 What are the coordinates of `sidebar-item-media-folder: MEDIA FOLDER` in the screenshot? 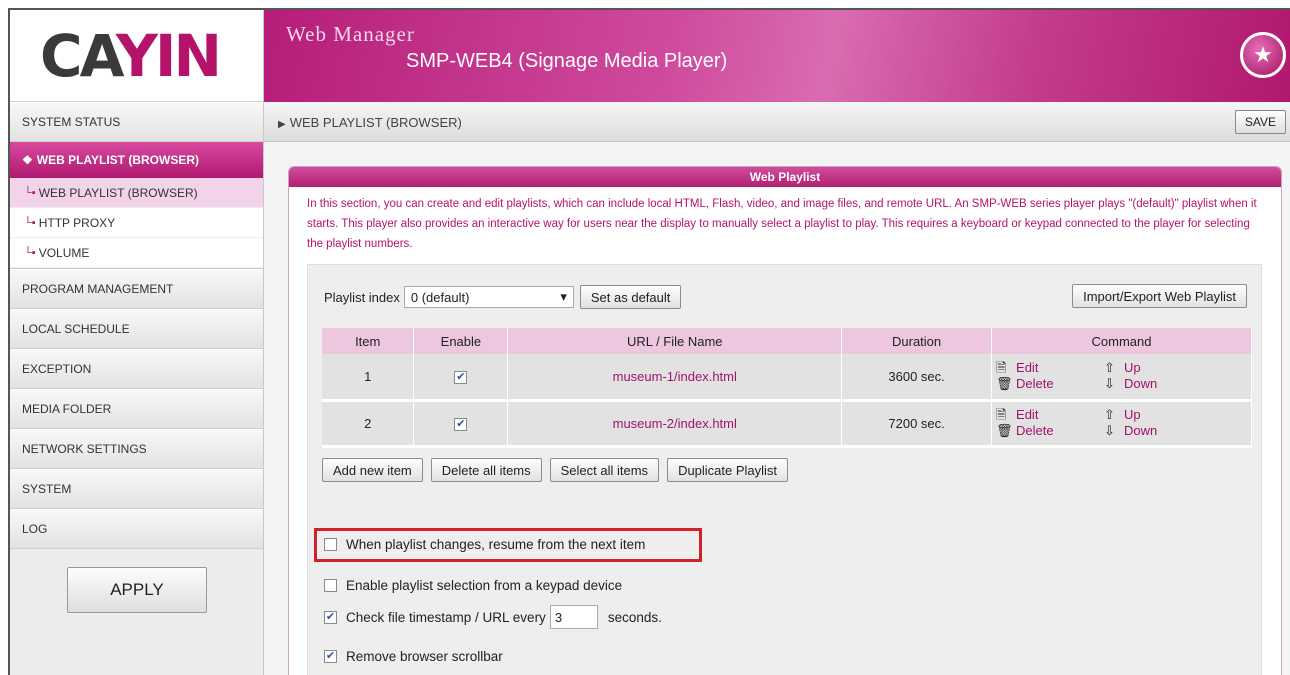 It's located at (136, 409).